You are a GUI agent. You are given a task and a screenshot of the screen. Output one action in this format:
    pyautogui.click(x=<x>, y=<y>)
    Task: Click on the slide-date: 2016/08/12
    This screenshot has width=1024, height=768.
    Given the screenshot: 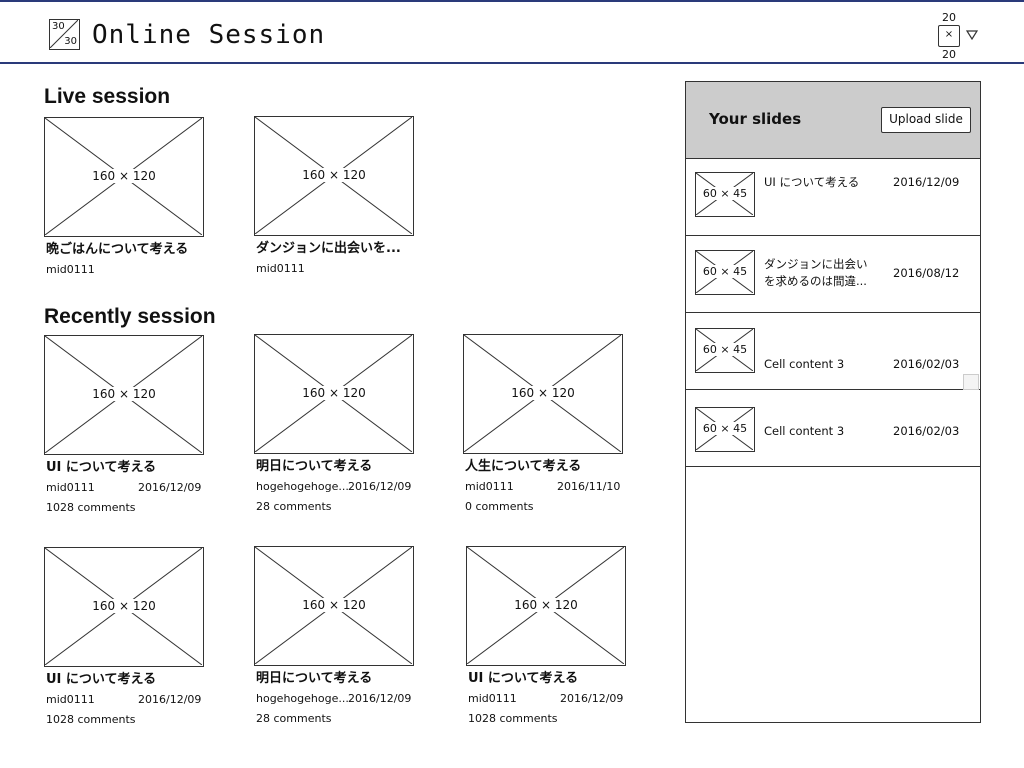 What is the action you would take?
    pyautogui.click(x=926, y=273)
    